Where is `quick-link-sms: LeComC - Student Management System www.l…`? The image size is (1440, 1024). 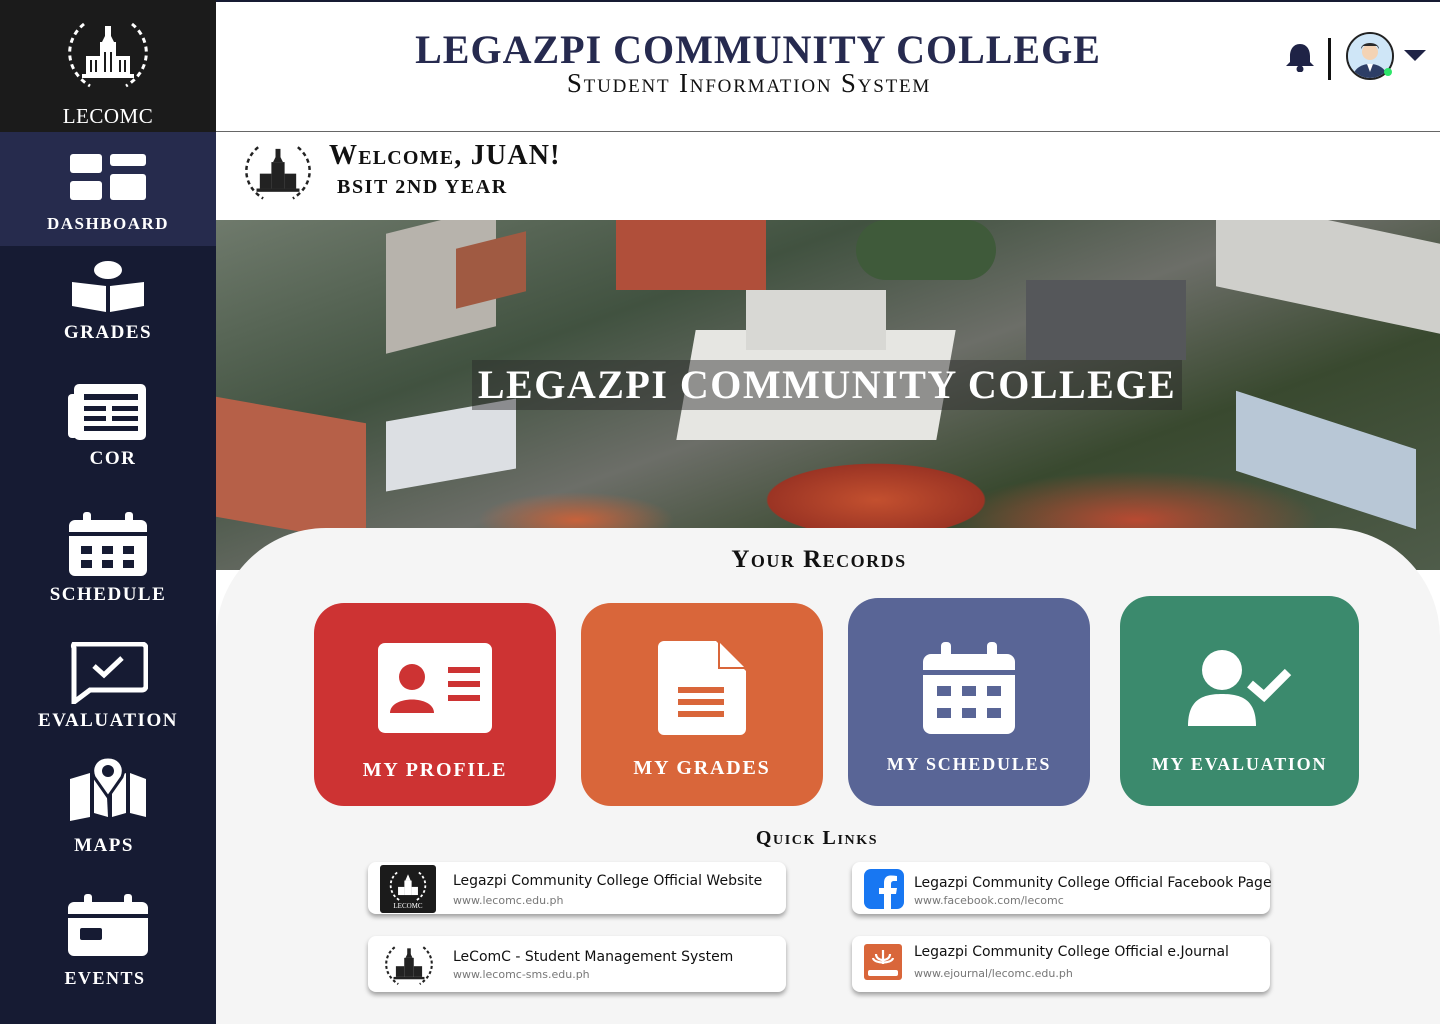
quick-link-sms: LeComC - Student Management System www.l… is located at coordinates (577, 964).